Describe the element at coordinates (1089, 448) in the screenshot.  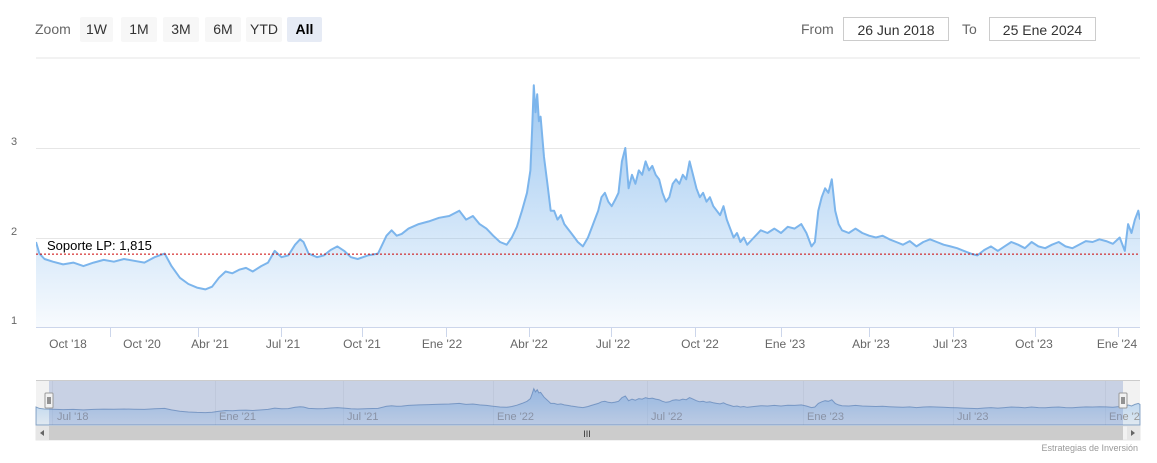
I see `chart-credits: Estrategias de Inversión` at that location.